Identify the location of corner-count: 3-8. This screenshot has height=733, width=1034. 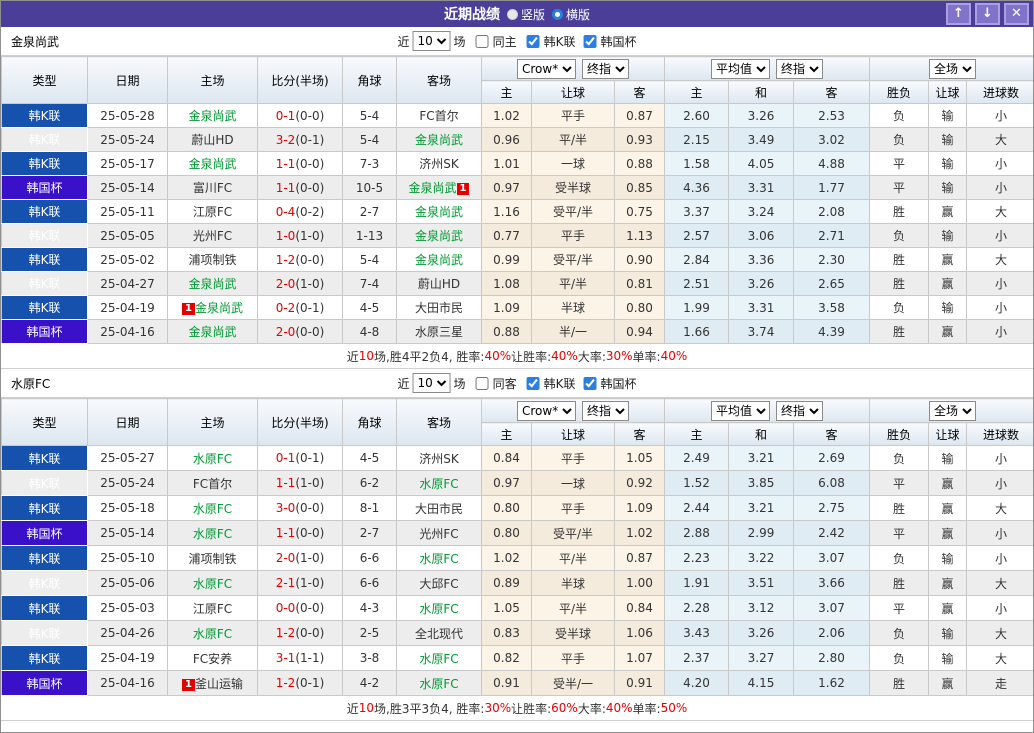
(369, 658).